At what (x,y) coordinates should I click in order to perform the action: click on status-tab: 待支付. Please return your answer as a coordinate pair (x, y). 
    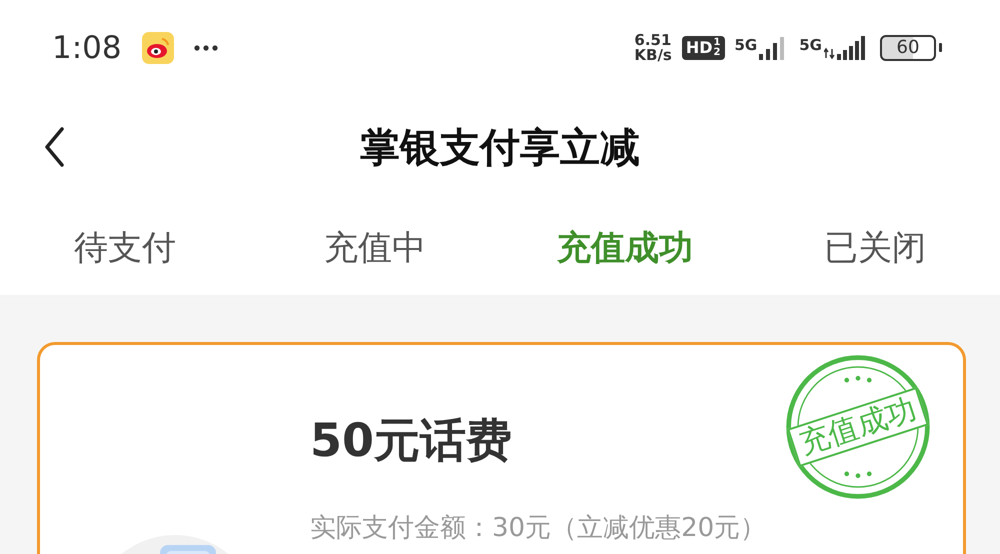
    Looking at the image, I should click on (125, 247).